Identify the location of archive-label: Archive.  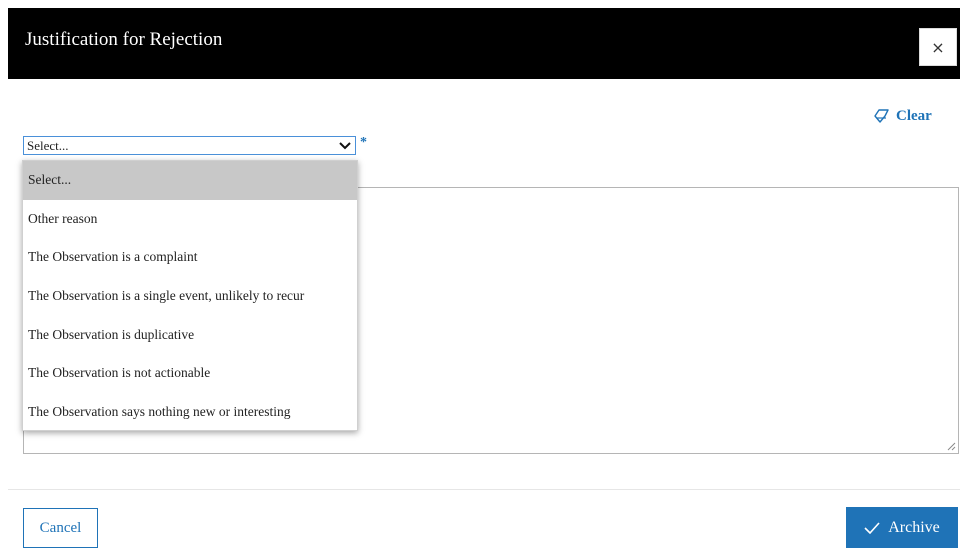
(914, 527).